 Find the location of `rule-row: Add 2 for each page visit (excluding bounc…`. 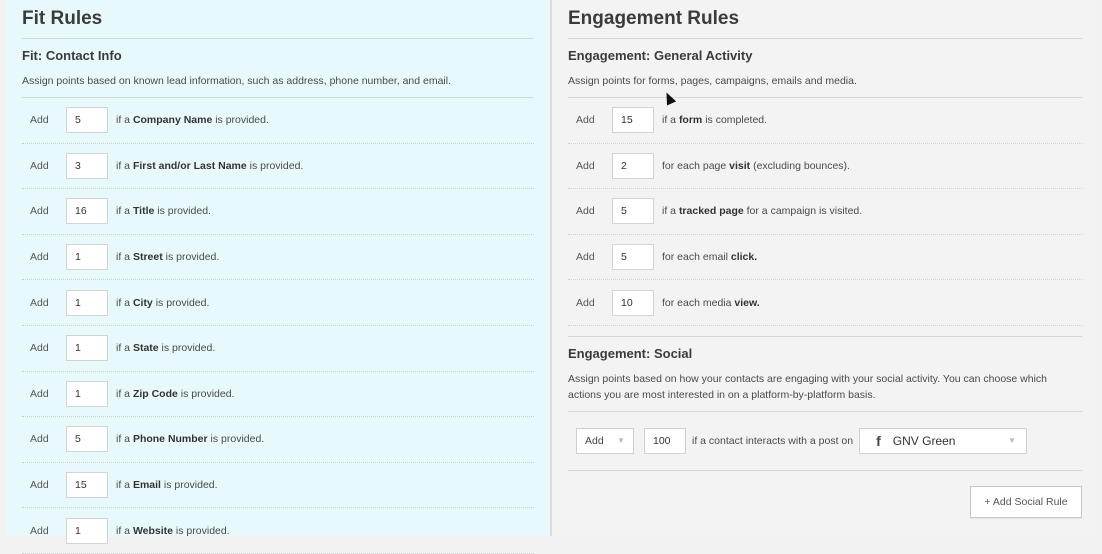

rule-row: Add 2 for each page visit (excluding bounc… is located at coordinates (825, 167).